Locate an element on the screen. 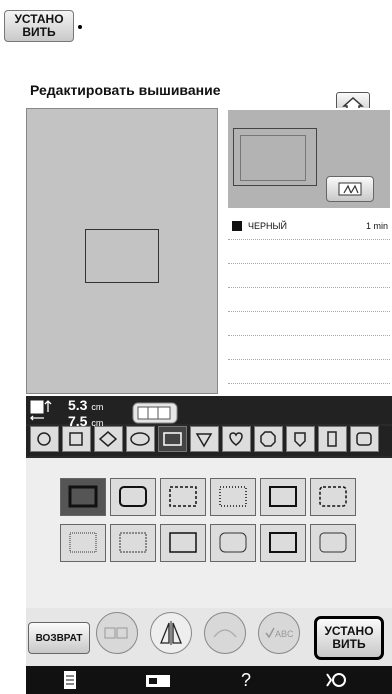  shape-oval-button is located at coordinates (140, 439).